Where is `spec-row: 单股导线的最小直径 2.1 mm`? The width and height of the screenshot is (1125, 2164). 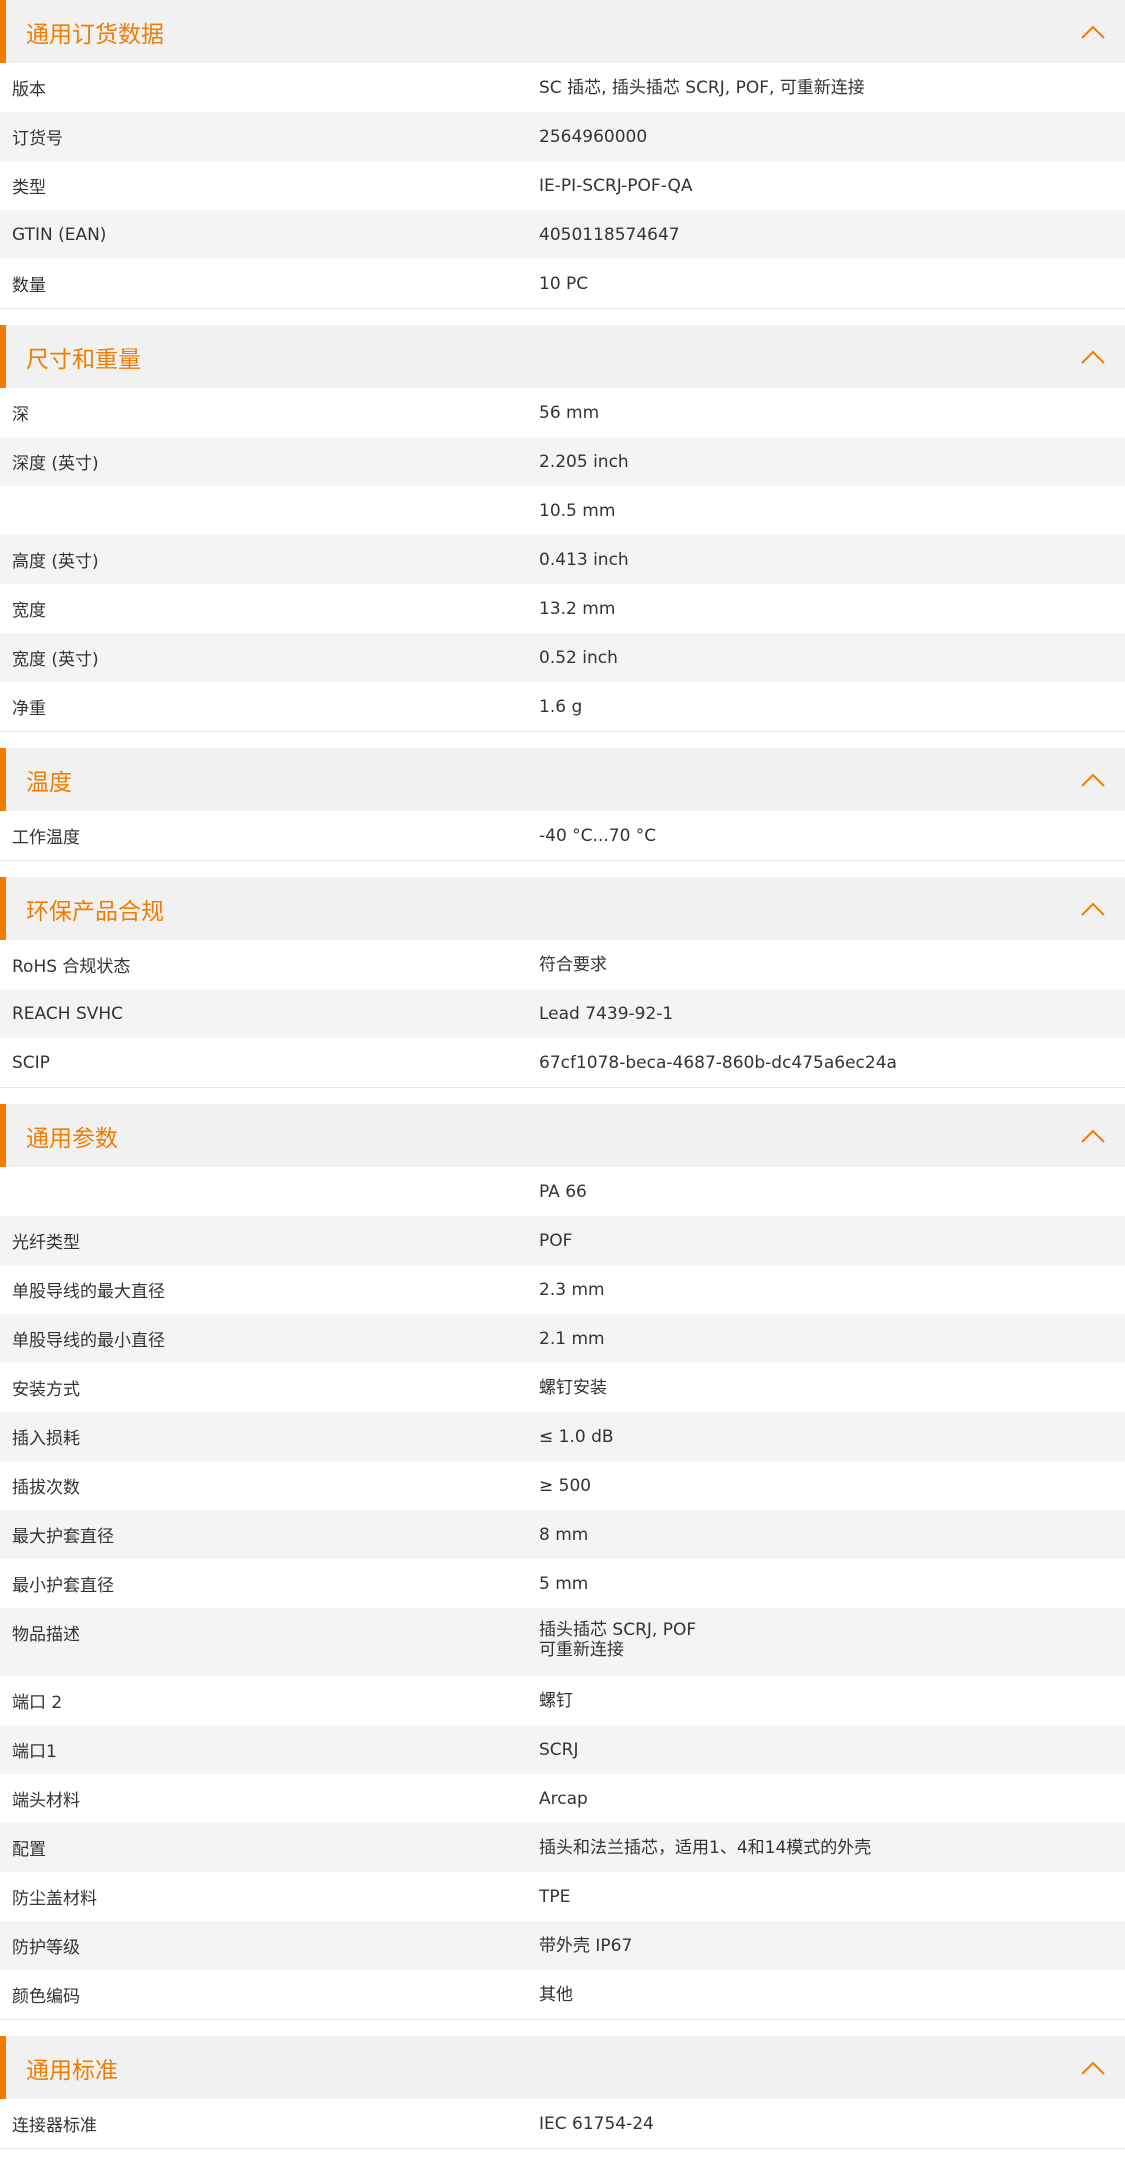
spec-row: 单股导线的最小直径 2.1 mm is located at coordinates (562, 1338).